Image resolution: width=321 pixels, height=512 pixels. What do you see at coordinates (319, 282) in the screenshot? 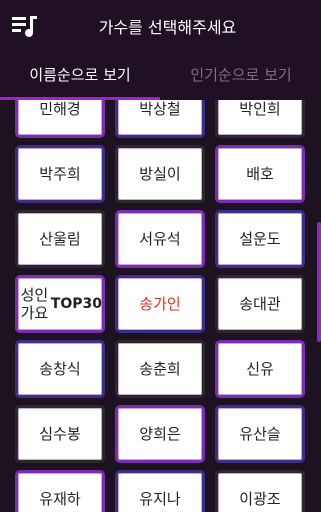
I see `scrollbar-thumb` at bounding box center [319, 282].